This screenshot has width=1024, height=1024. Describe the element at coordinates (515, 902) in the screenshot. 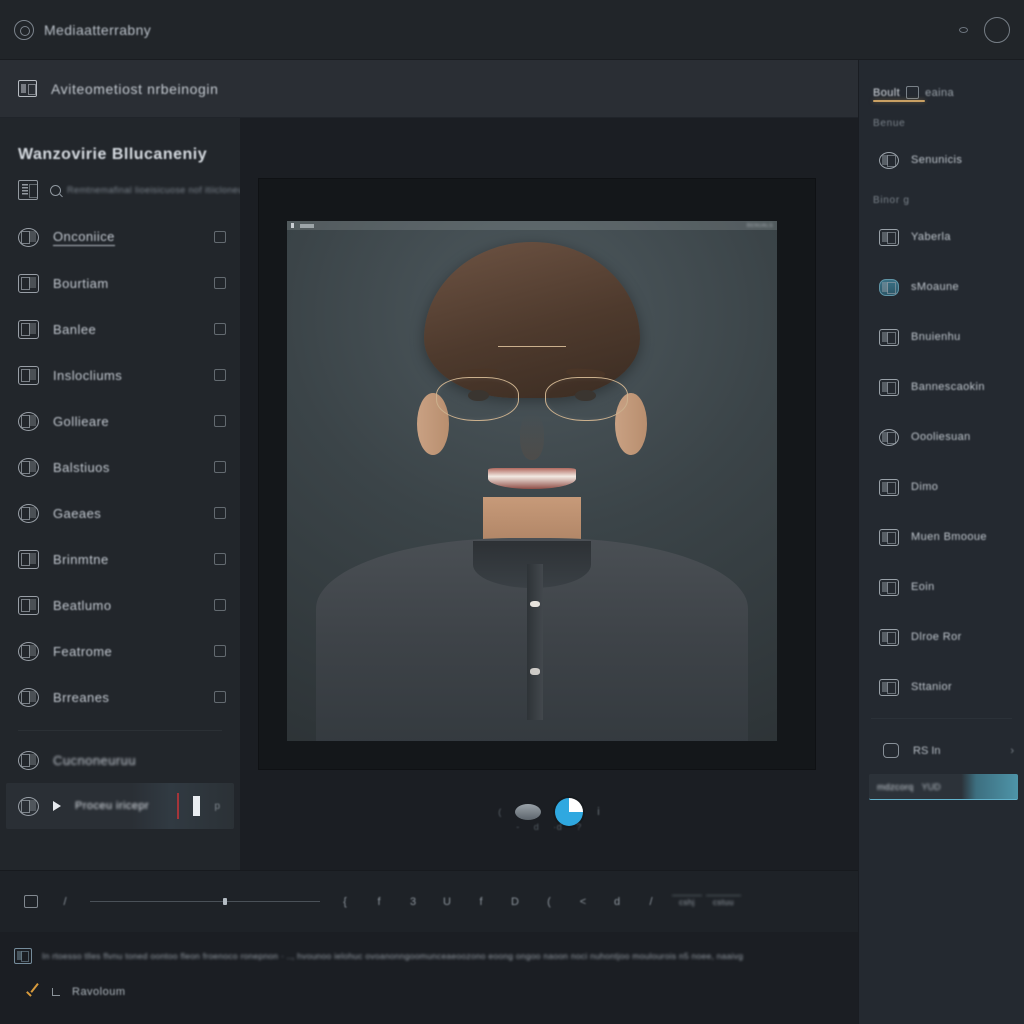

I see `stamp-icon: D` at that location.